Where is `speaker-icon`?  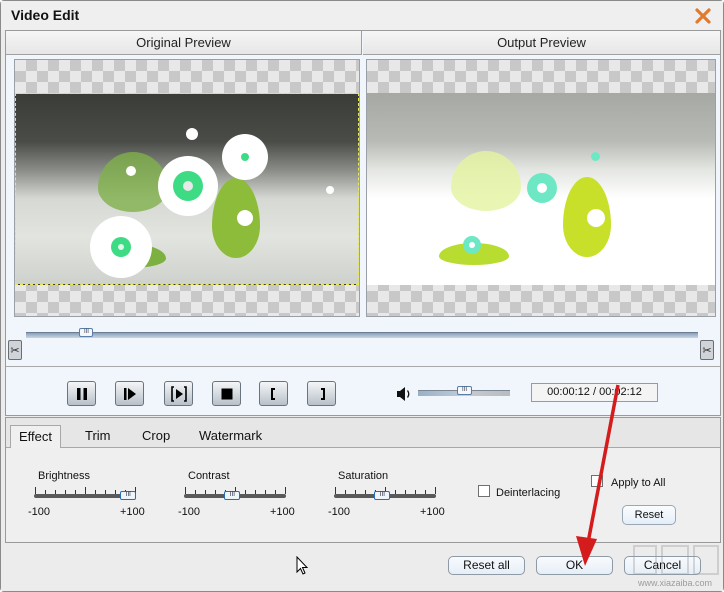 speaker-icon is located at coordinates (405, 394).